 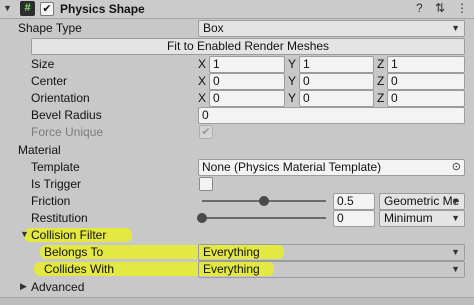 I want to click on size-row: Size X 1 Y 1 Z 1, so click(x=237, y=64).